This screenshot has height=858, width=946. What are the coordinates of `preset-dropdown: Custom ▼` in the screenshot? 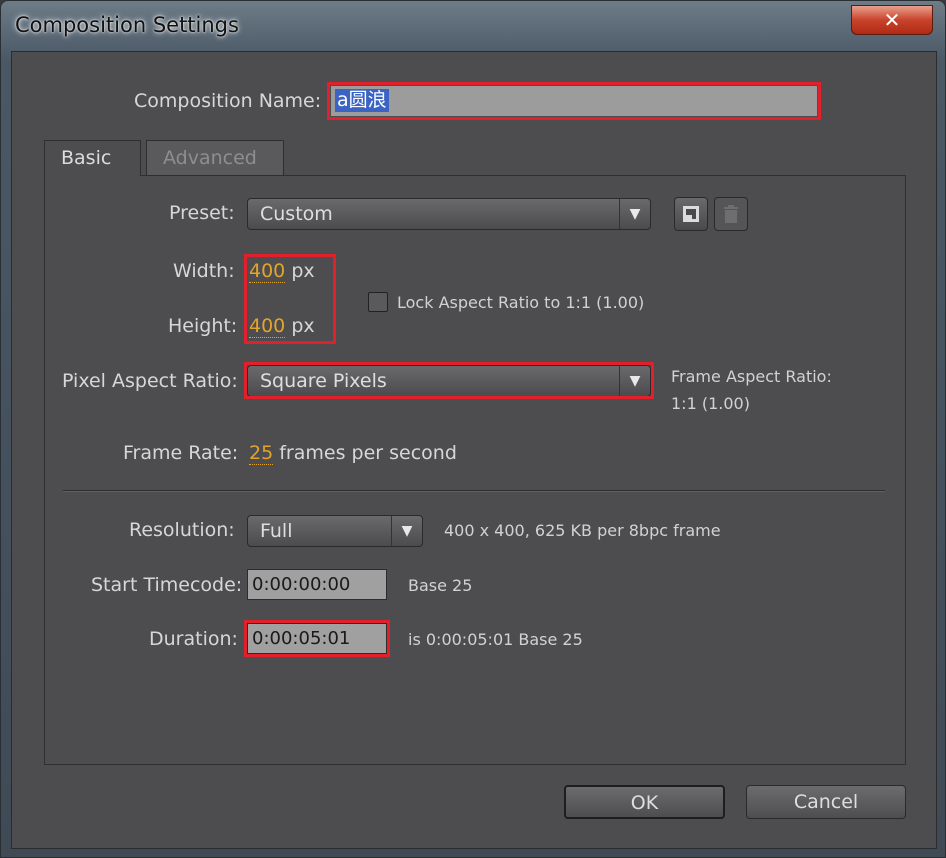 It's located at (449, 214).